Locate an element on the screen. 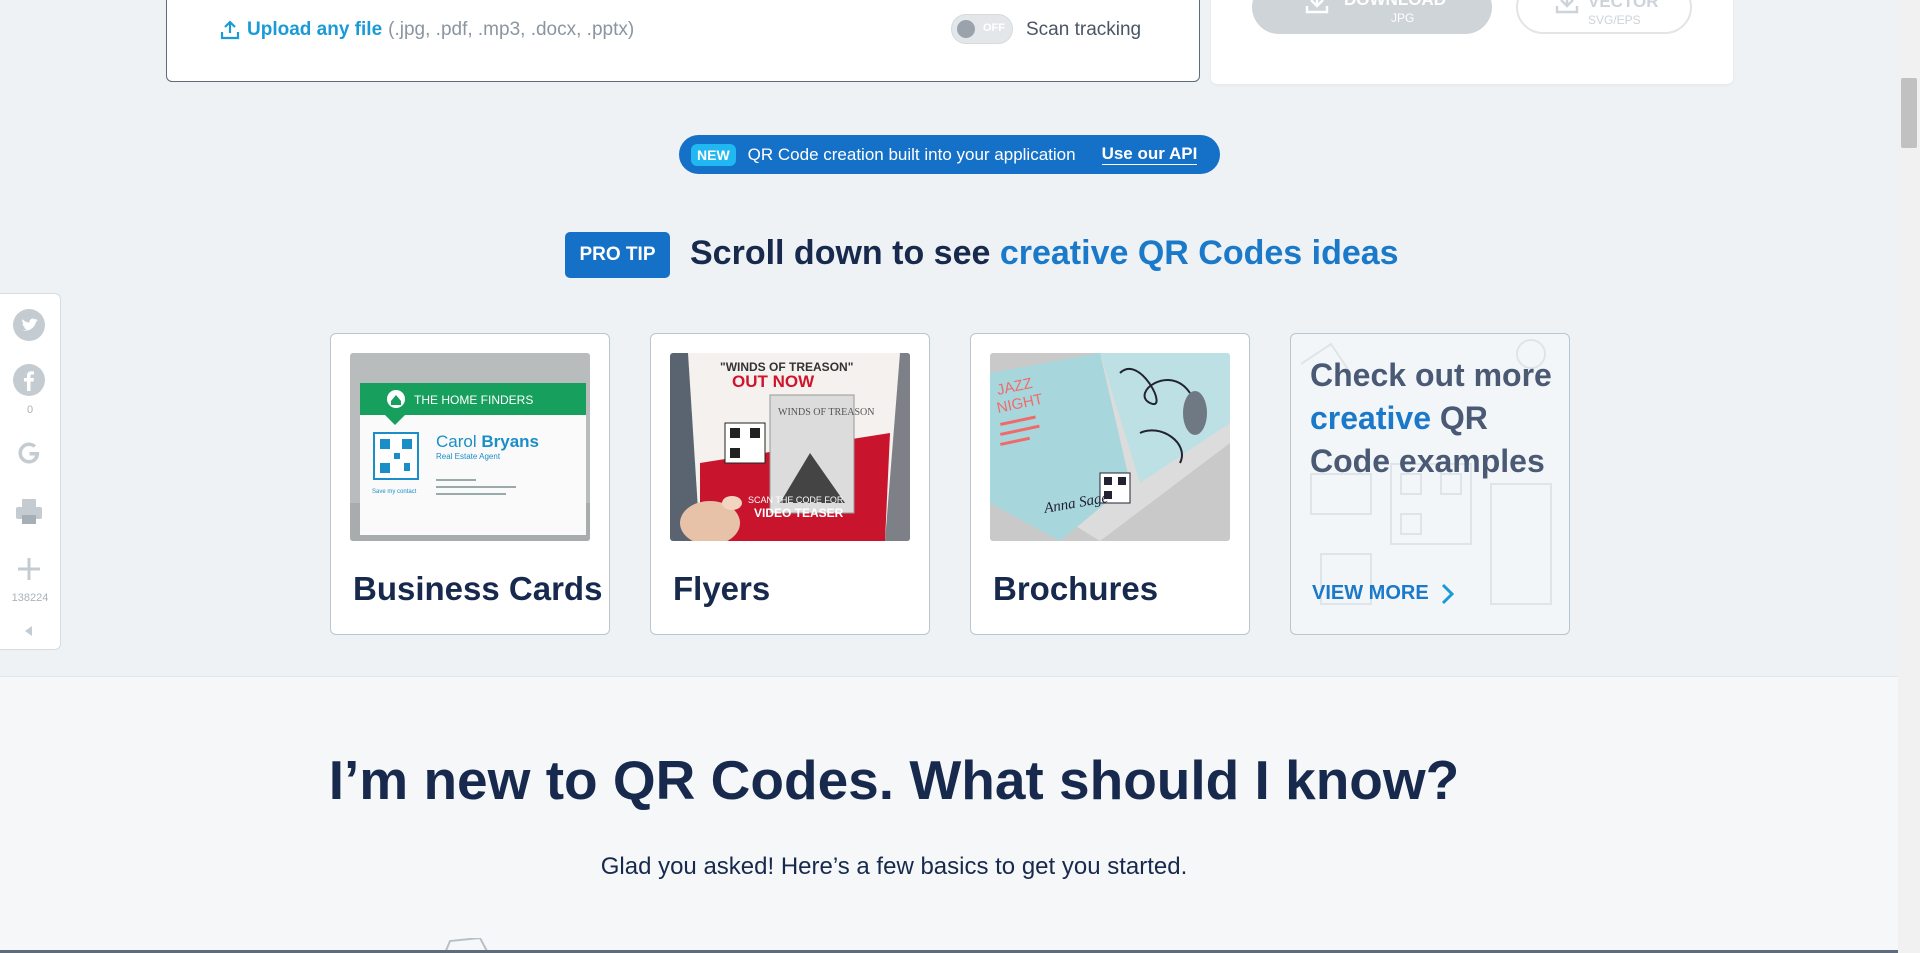 This screenshot has width=1920, height=953. google-icon is located at coordinates (29, 453).